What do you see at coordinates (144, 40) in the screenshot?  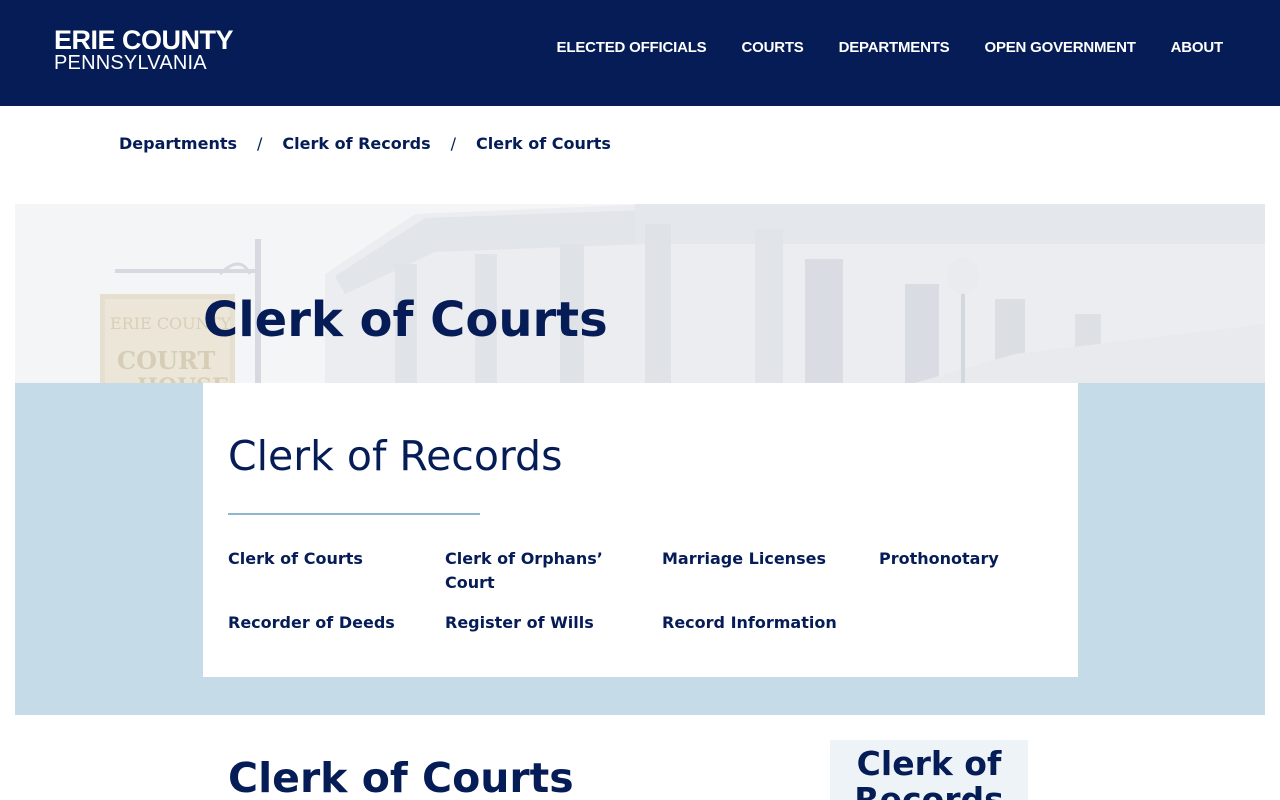 I see `logo-line1: ERIE COUNTY` at bounding box center [144, 40].